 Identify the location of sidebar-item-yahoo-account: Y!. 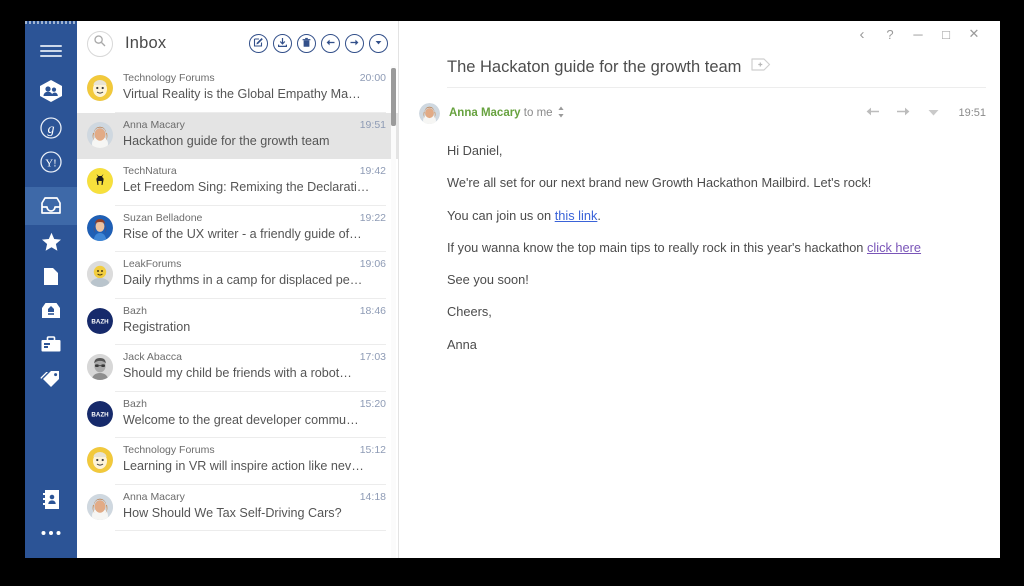
(51, 162).